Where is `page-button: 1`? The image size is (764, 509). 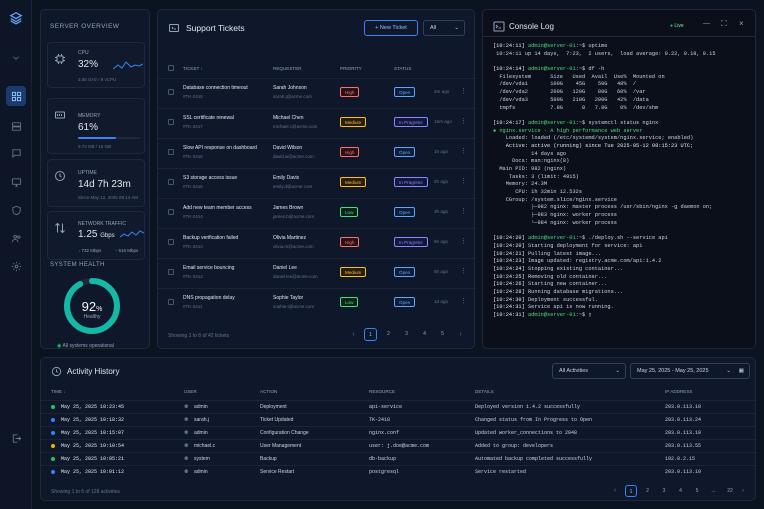
page-button: 1 is located at coordinates (370, 334).